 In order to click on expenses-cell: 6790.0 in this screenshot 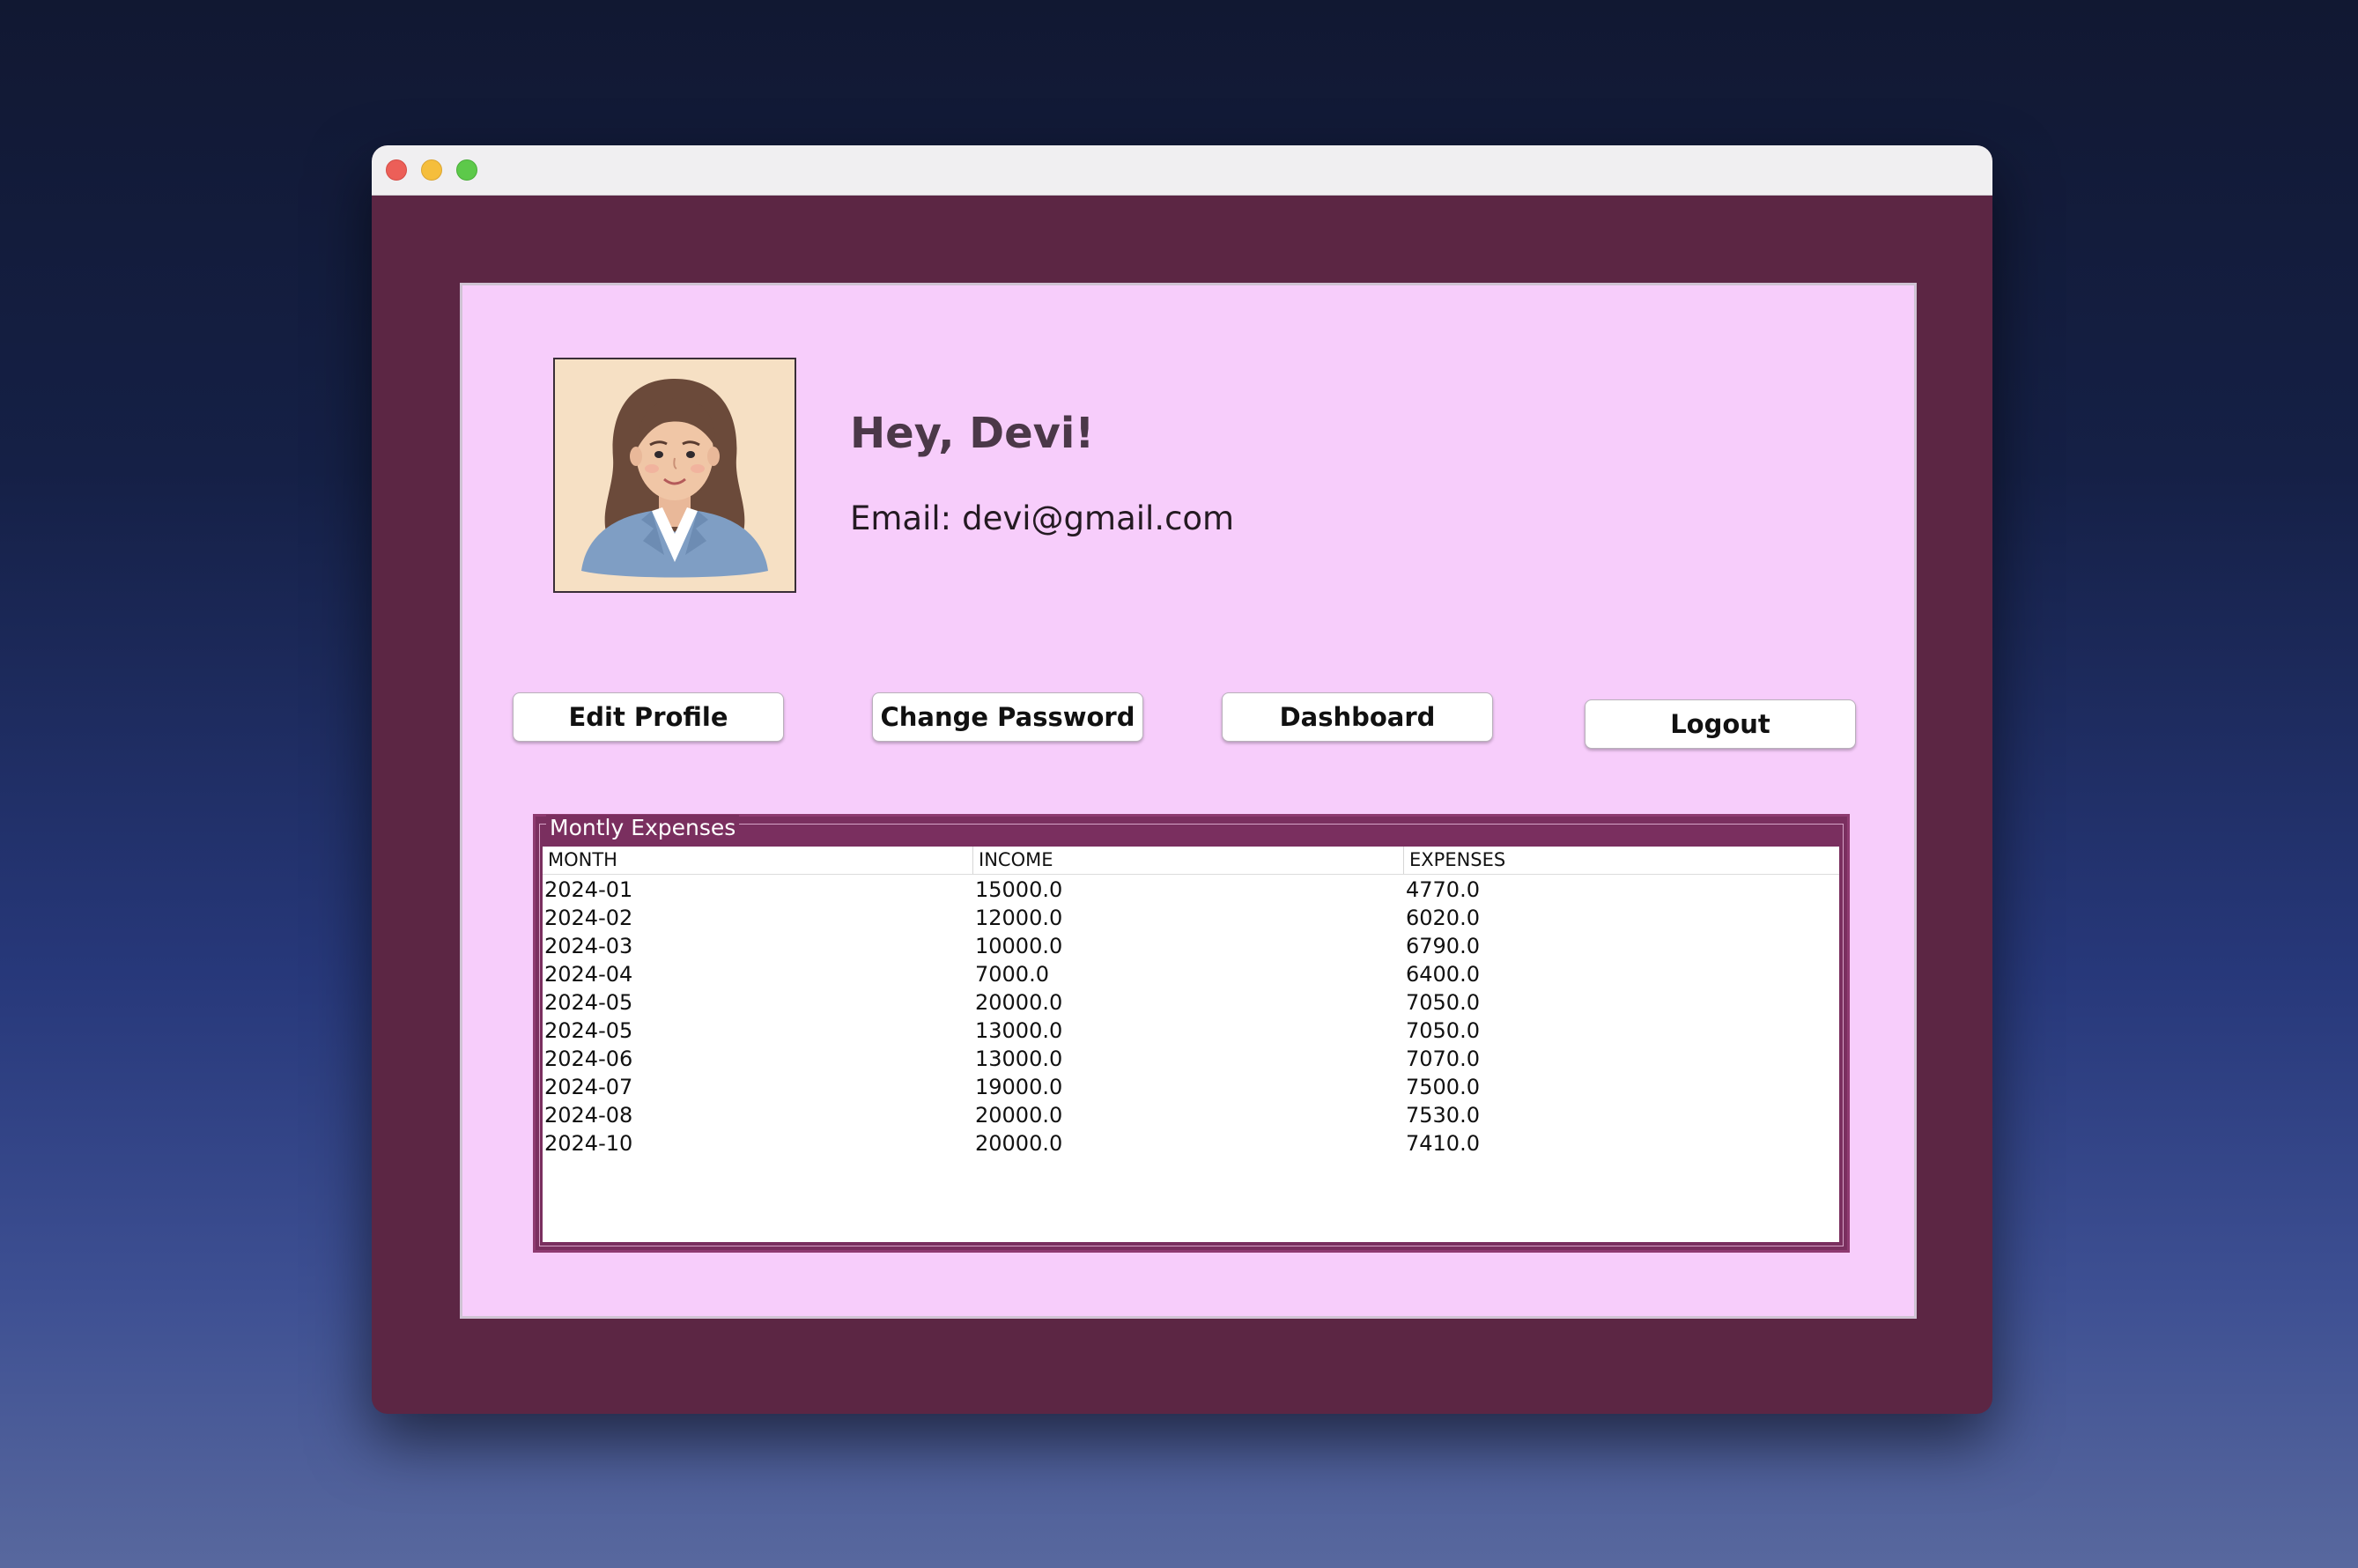, I will do `click(1443, 946)`.